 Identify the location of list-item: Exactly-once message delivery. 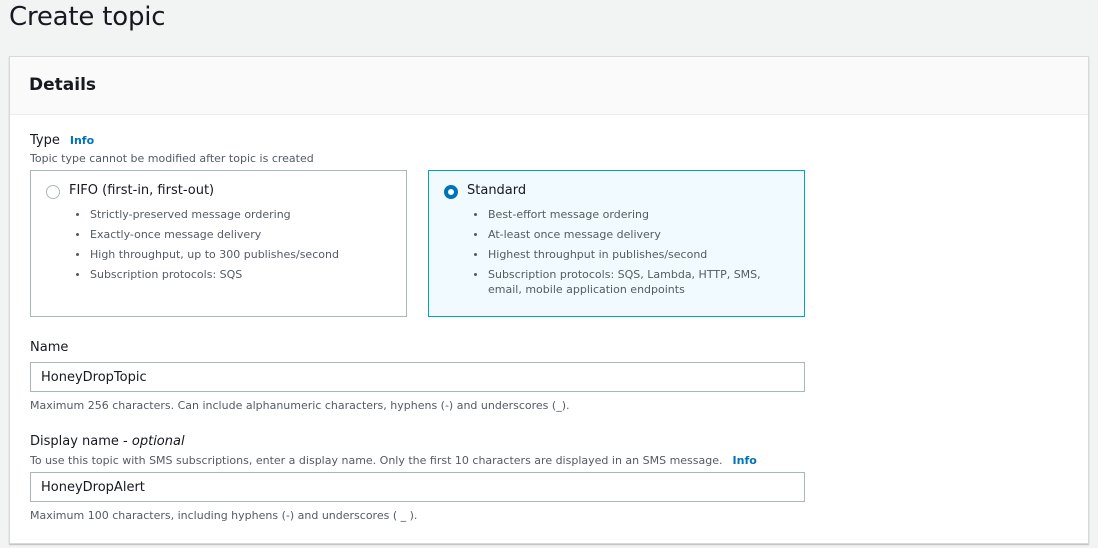
(235, 234).